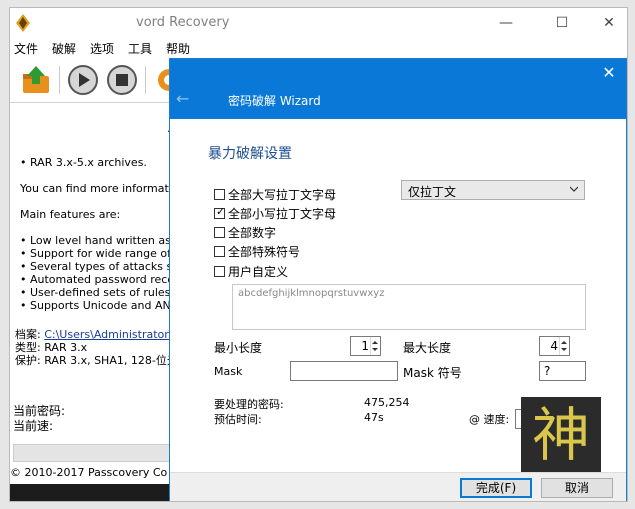 This screenshot has width=635, height=509. What do you see at coordinates (398, 89) in the screenshot?
I see `wizard-header: ✕ ← 密码破解 Wizard` at bounding box center [398, 89].